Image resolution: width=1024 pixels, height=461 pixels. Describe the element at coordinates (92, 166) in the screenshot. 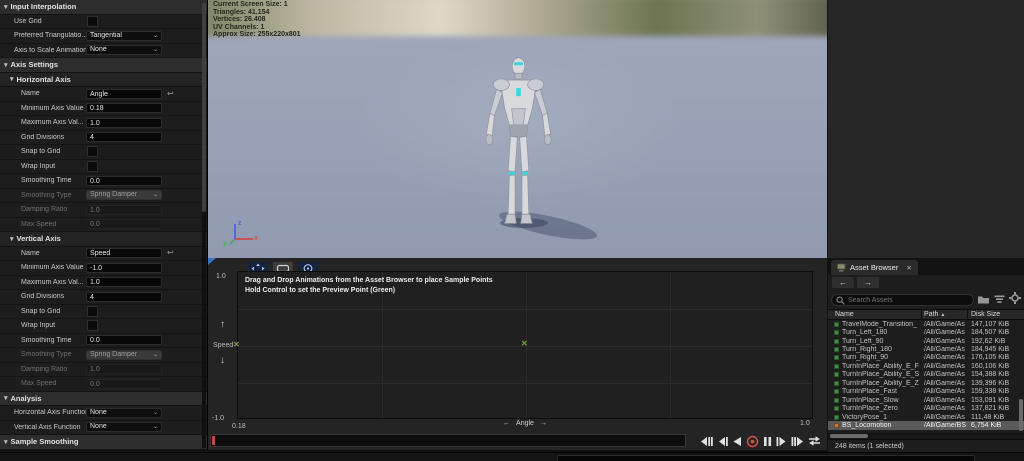

I see `h-wrap-input-checkbox` at that location.